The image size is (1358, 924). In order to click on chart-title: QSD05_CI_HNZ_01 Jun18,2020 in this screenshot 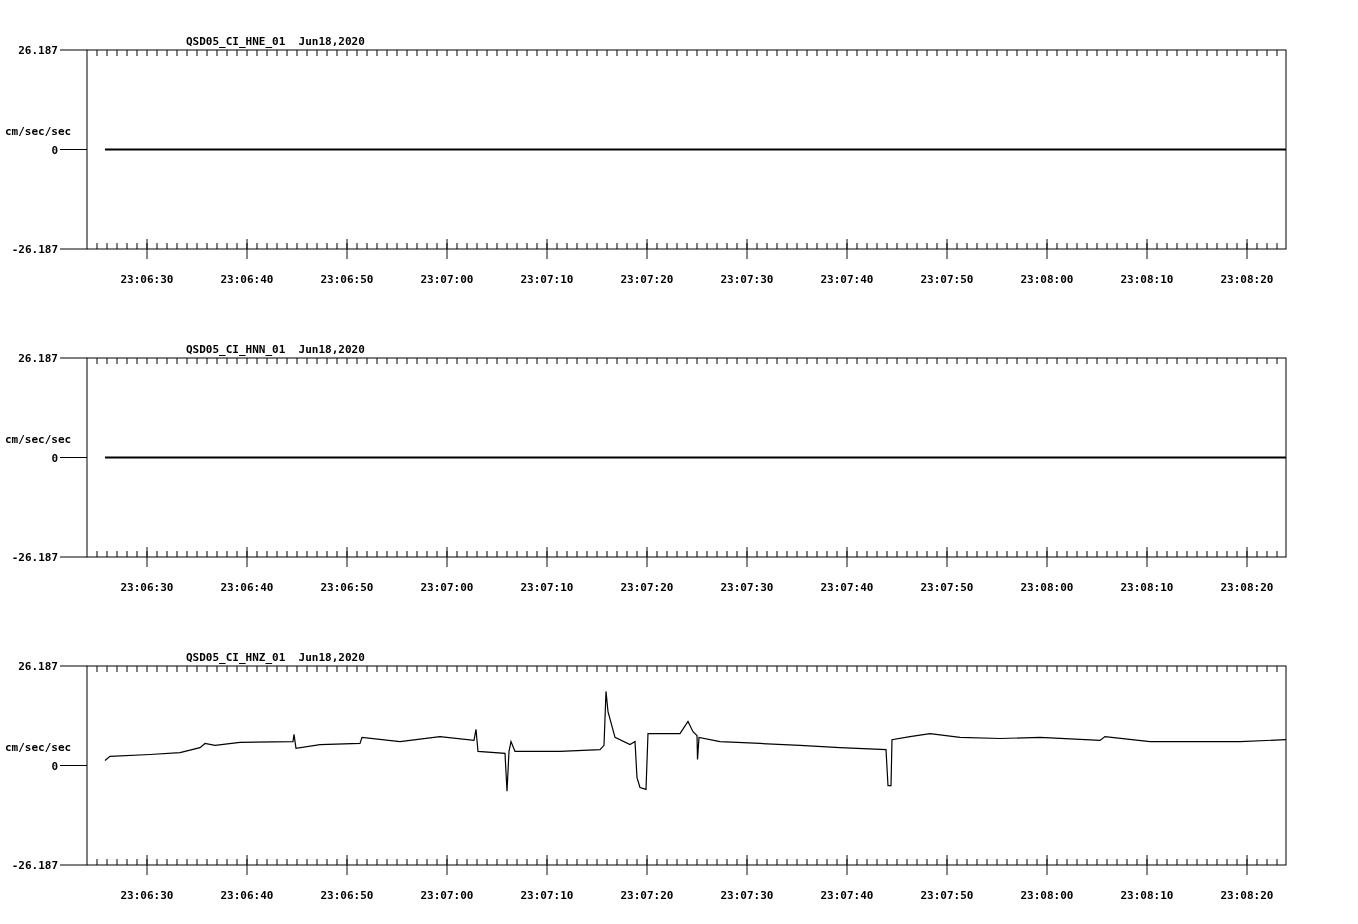, I will do `click(275, 657)`.